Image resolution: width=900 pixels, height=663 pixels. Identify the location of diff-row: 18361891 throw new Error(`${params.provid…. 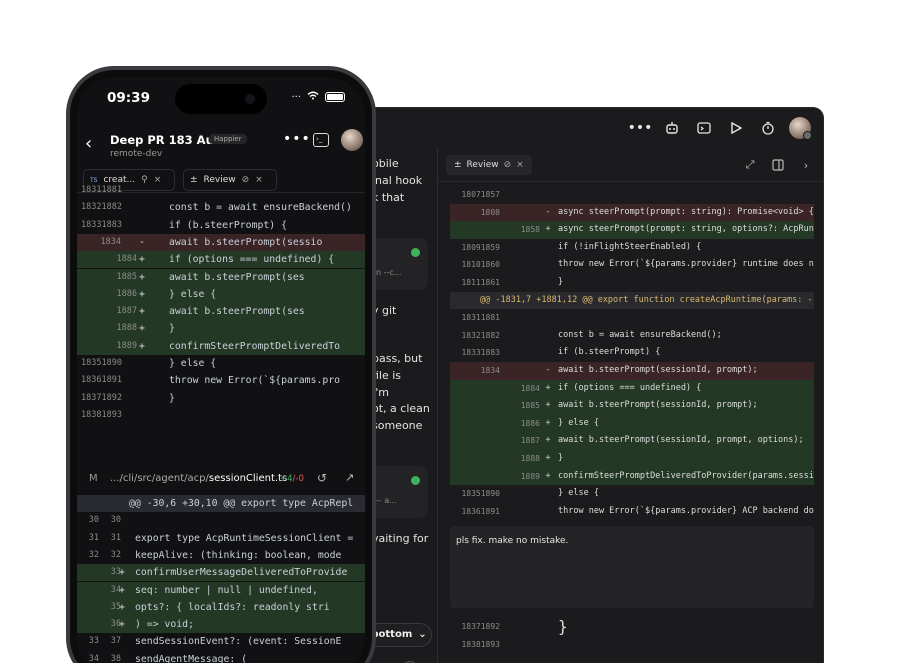
(632, 512).